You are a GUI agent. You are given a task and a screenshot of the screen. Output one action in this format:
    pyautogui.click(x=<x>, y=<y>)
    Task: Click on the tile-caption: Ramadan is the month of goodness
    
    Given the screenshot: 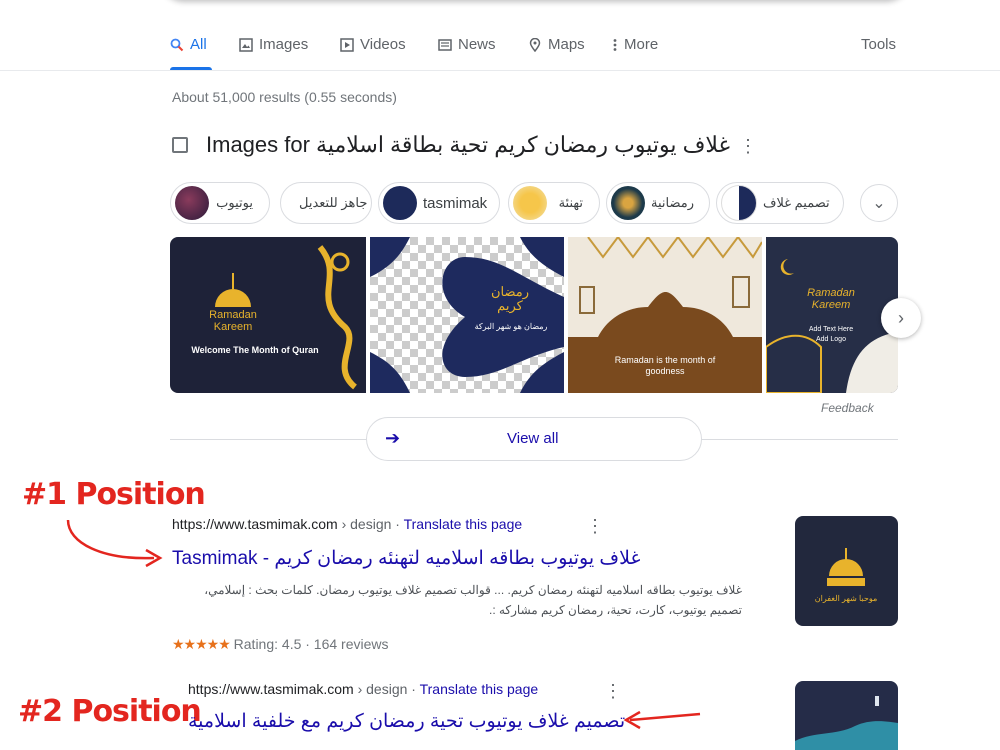 What is the action you would take?
    pyautogui.click(x=665, y=365)
    